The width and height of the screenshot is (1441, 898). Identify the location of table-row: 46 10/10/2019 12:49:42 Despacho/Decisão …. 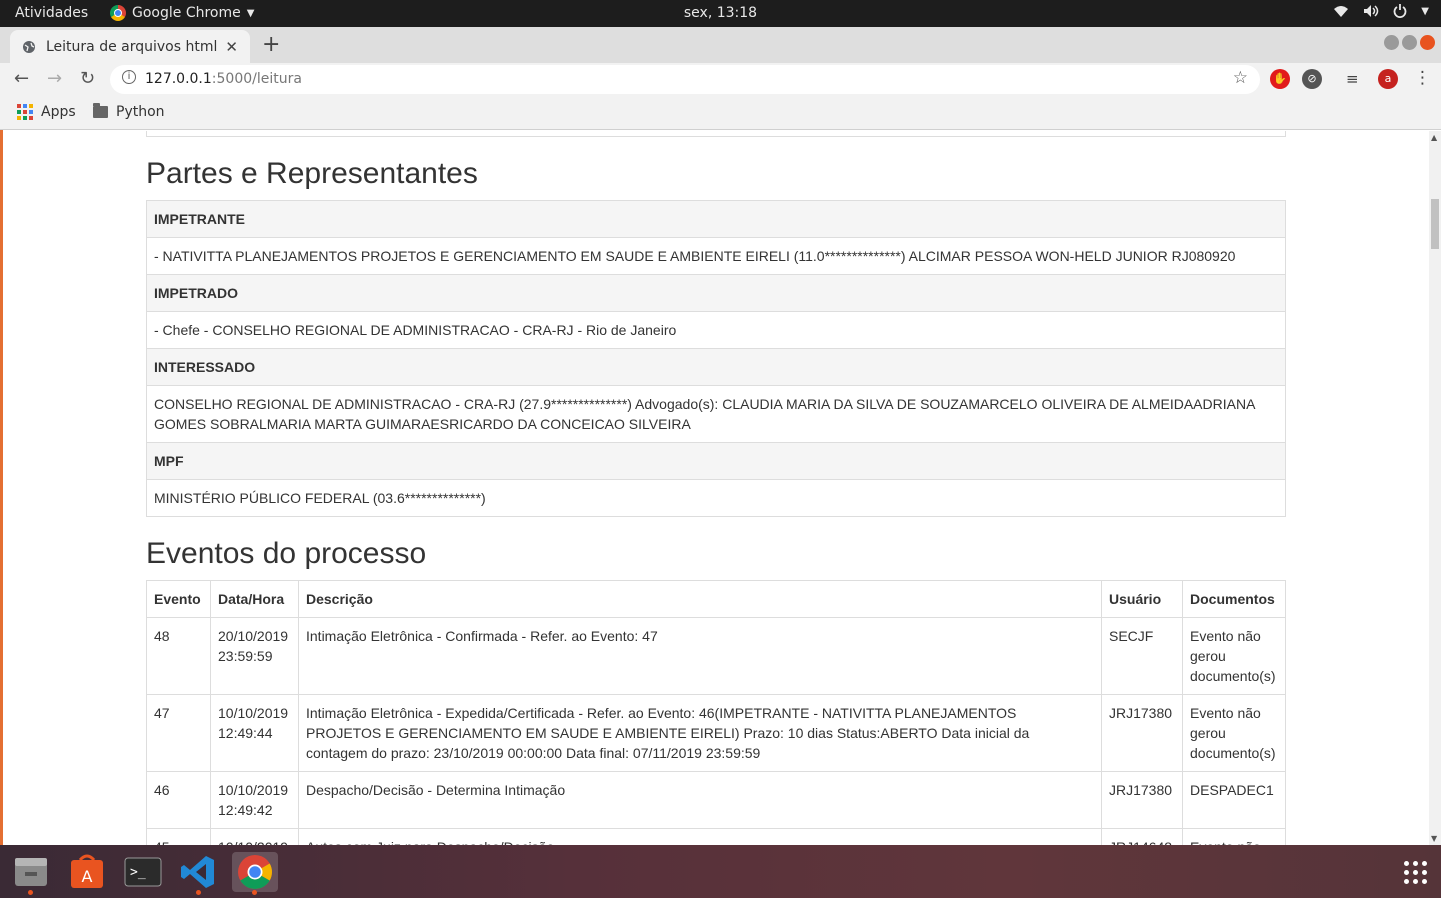
(716, 800).